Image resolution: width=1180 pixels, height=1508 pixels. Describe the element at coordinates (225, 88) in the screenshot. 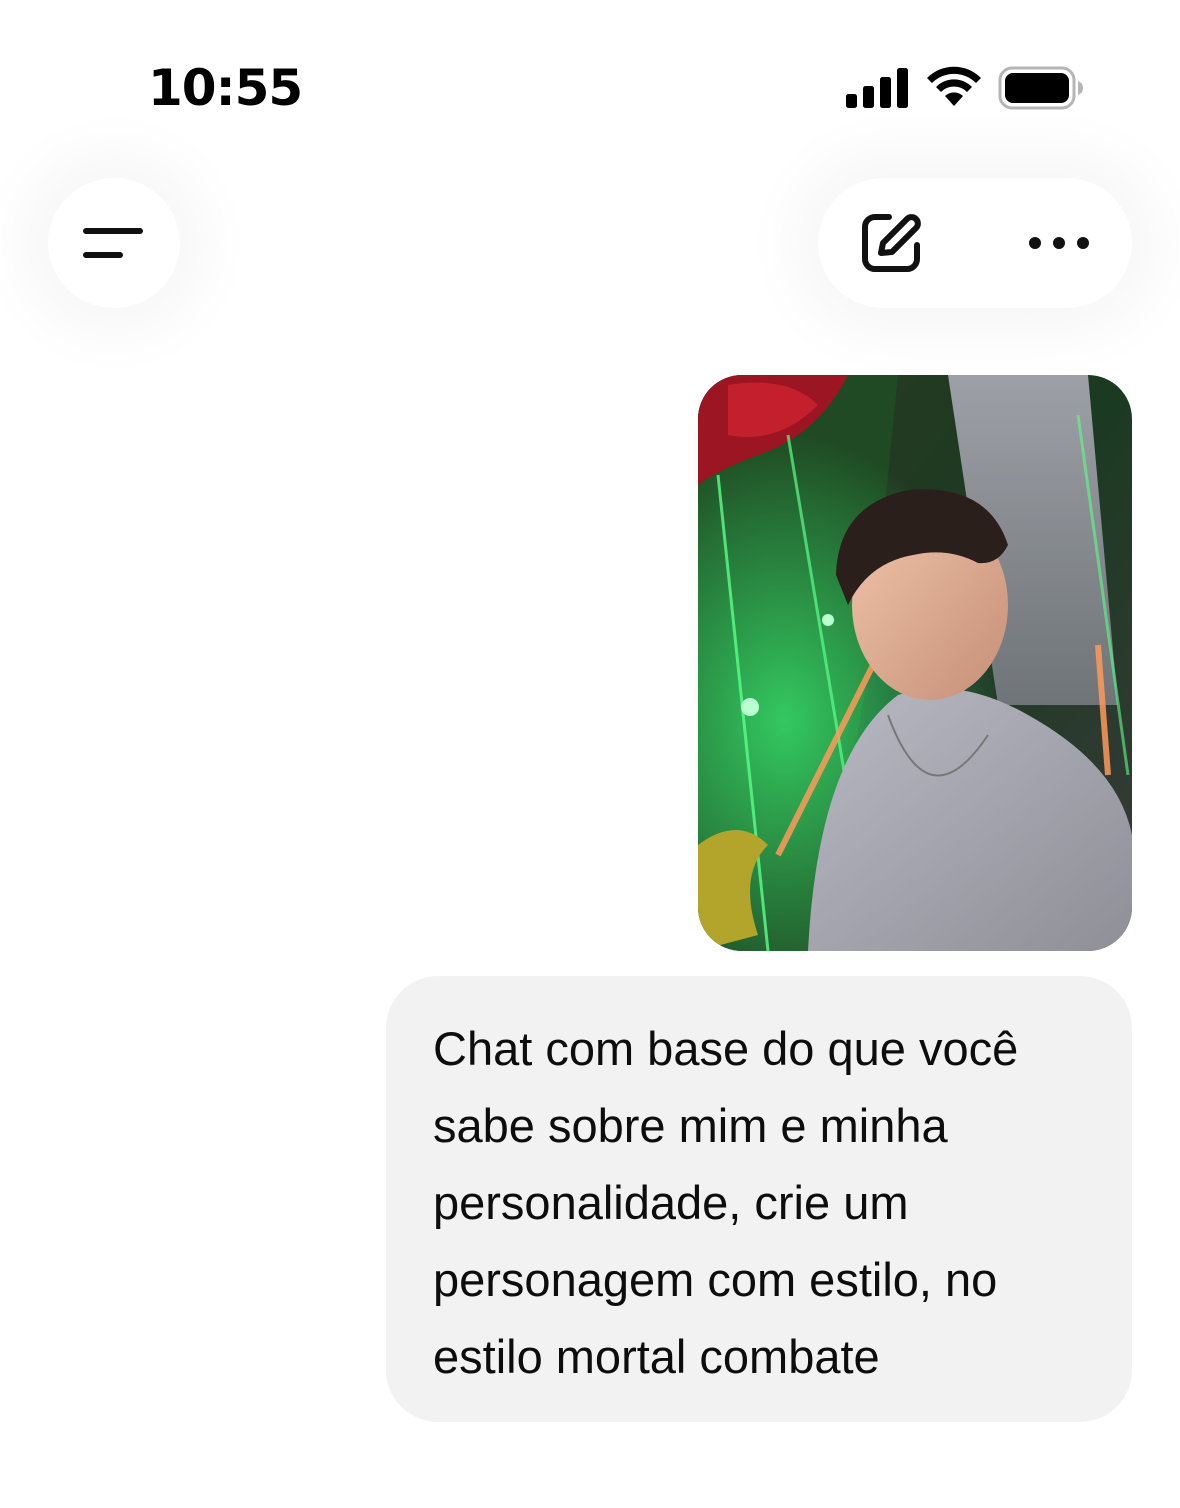

I see `status-time: 10:55` at that location.